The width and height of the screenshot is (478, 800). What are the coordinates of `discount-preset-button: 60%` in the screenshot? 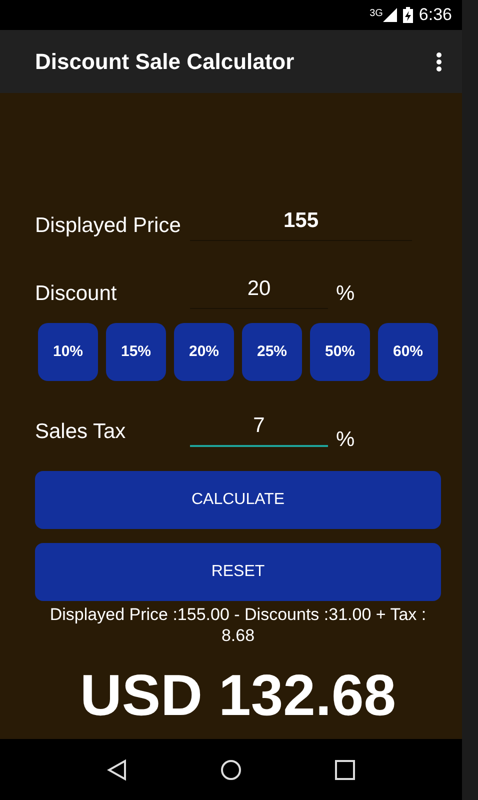 It's located at (408, 352).